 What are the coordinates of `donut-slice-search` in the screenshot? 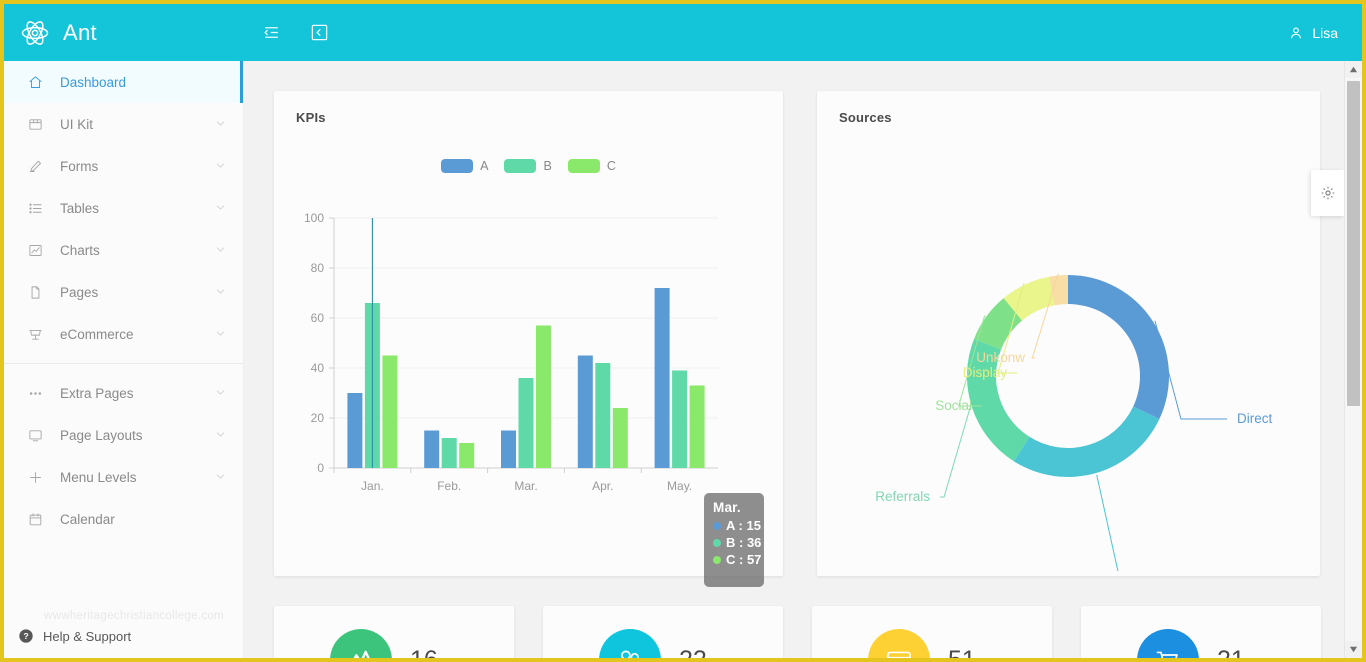 It's located at (1086, 441).